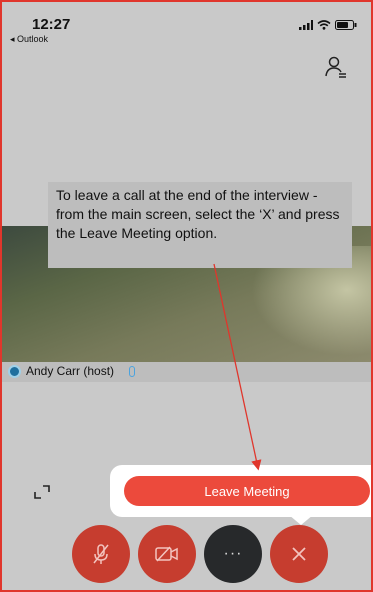  What do you see at coordinates (237, 367) in the screenshot?
I see `annotation-arrow` at bounding box center [237, 367].